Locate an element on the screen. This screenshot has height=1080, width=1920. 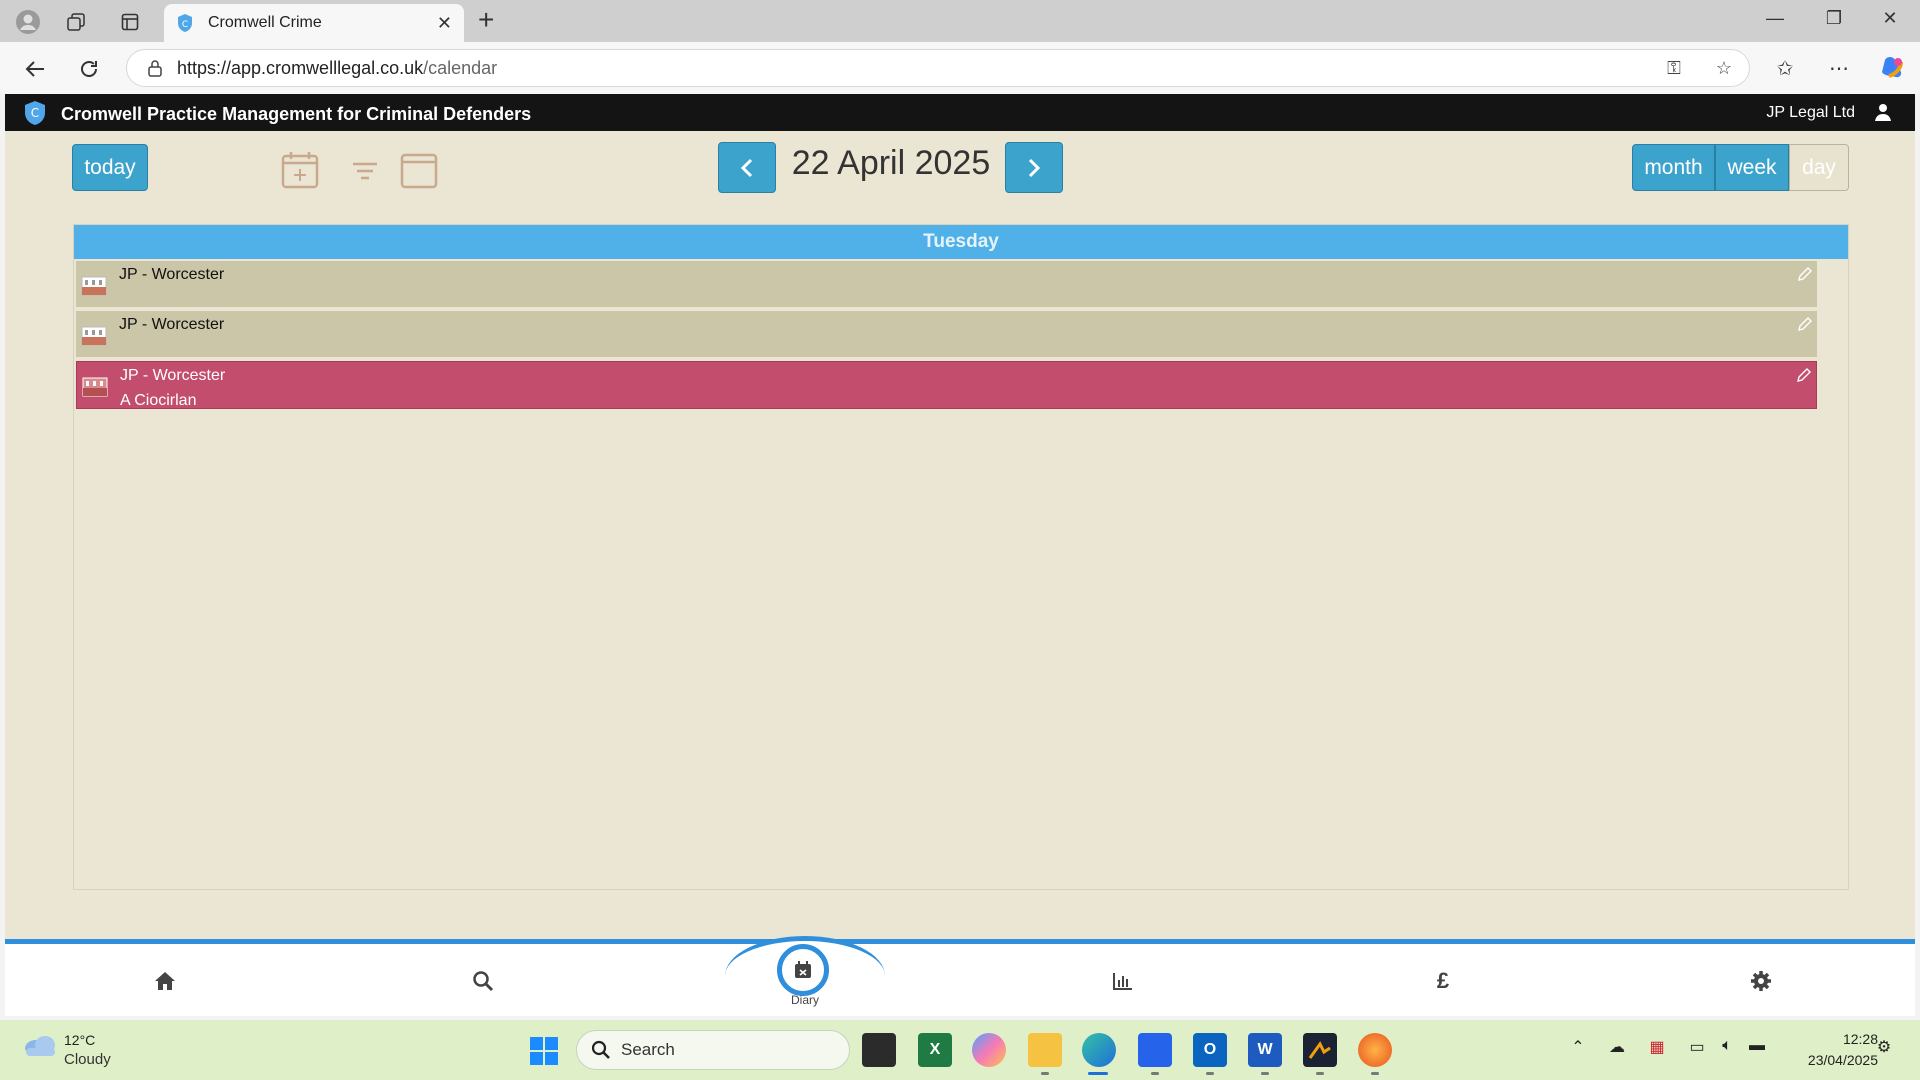
user-icon is located at coordinates (1883, 112).